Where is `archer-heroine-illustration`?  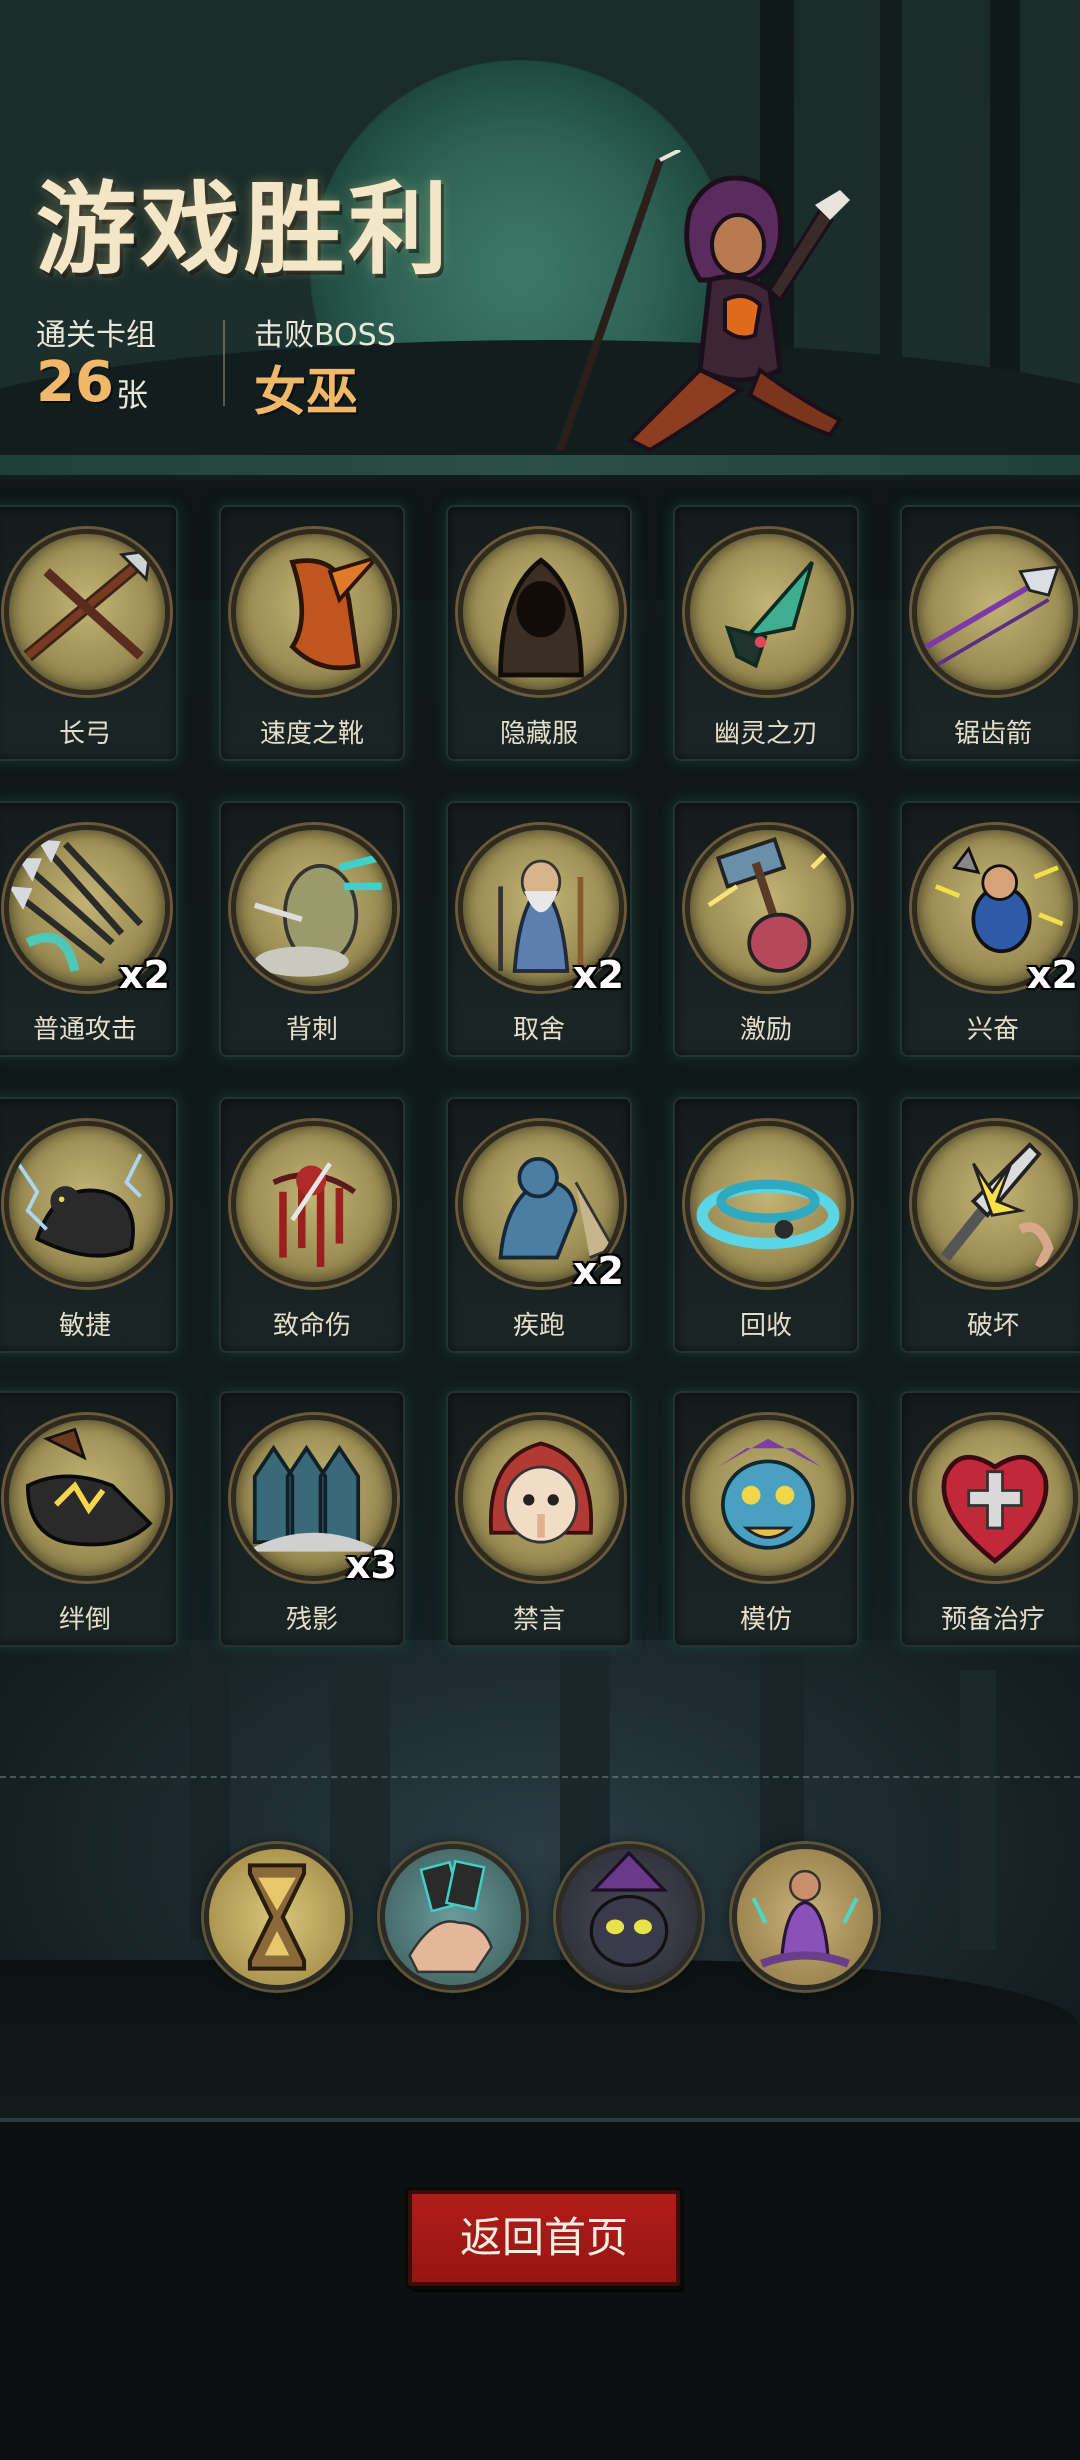 archer-heroine-illustration is located at coordinates (703, 301).